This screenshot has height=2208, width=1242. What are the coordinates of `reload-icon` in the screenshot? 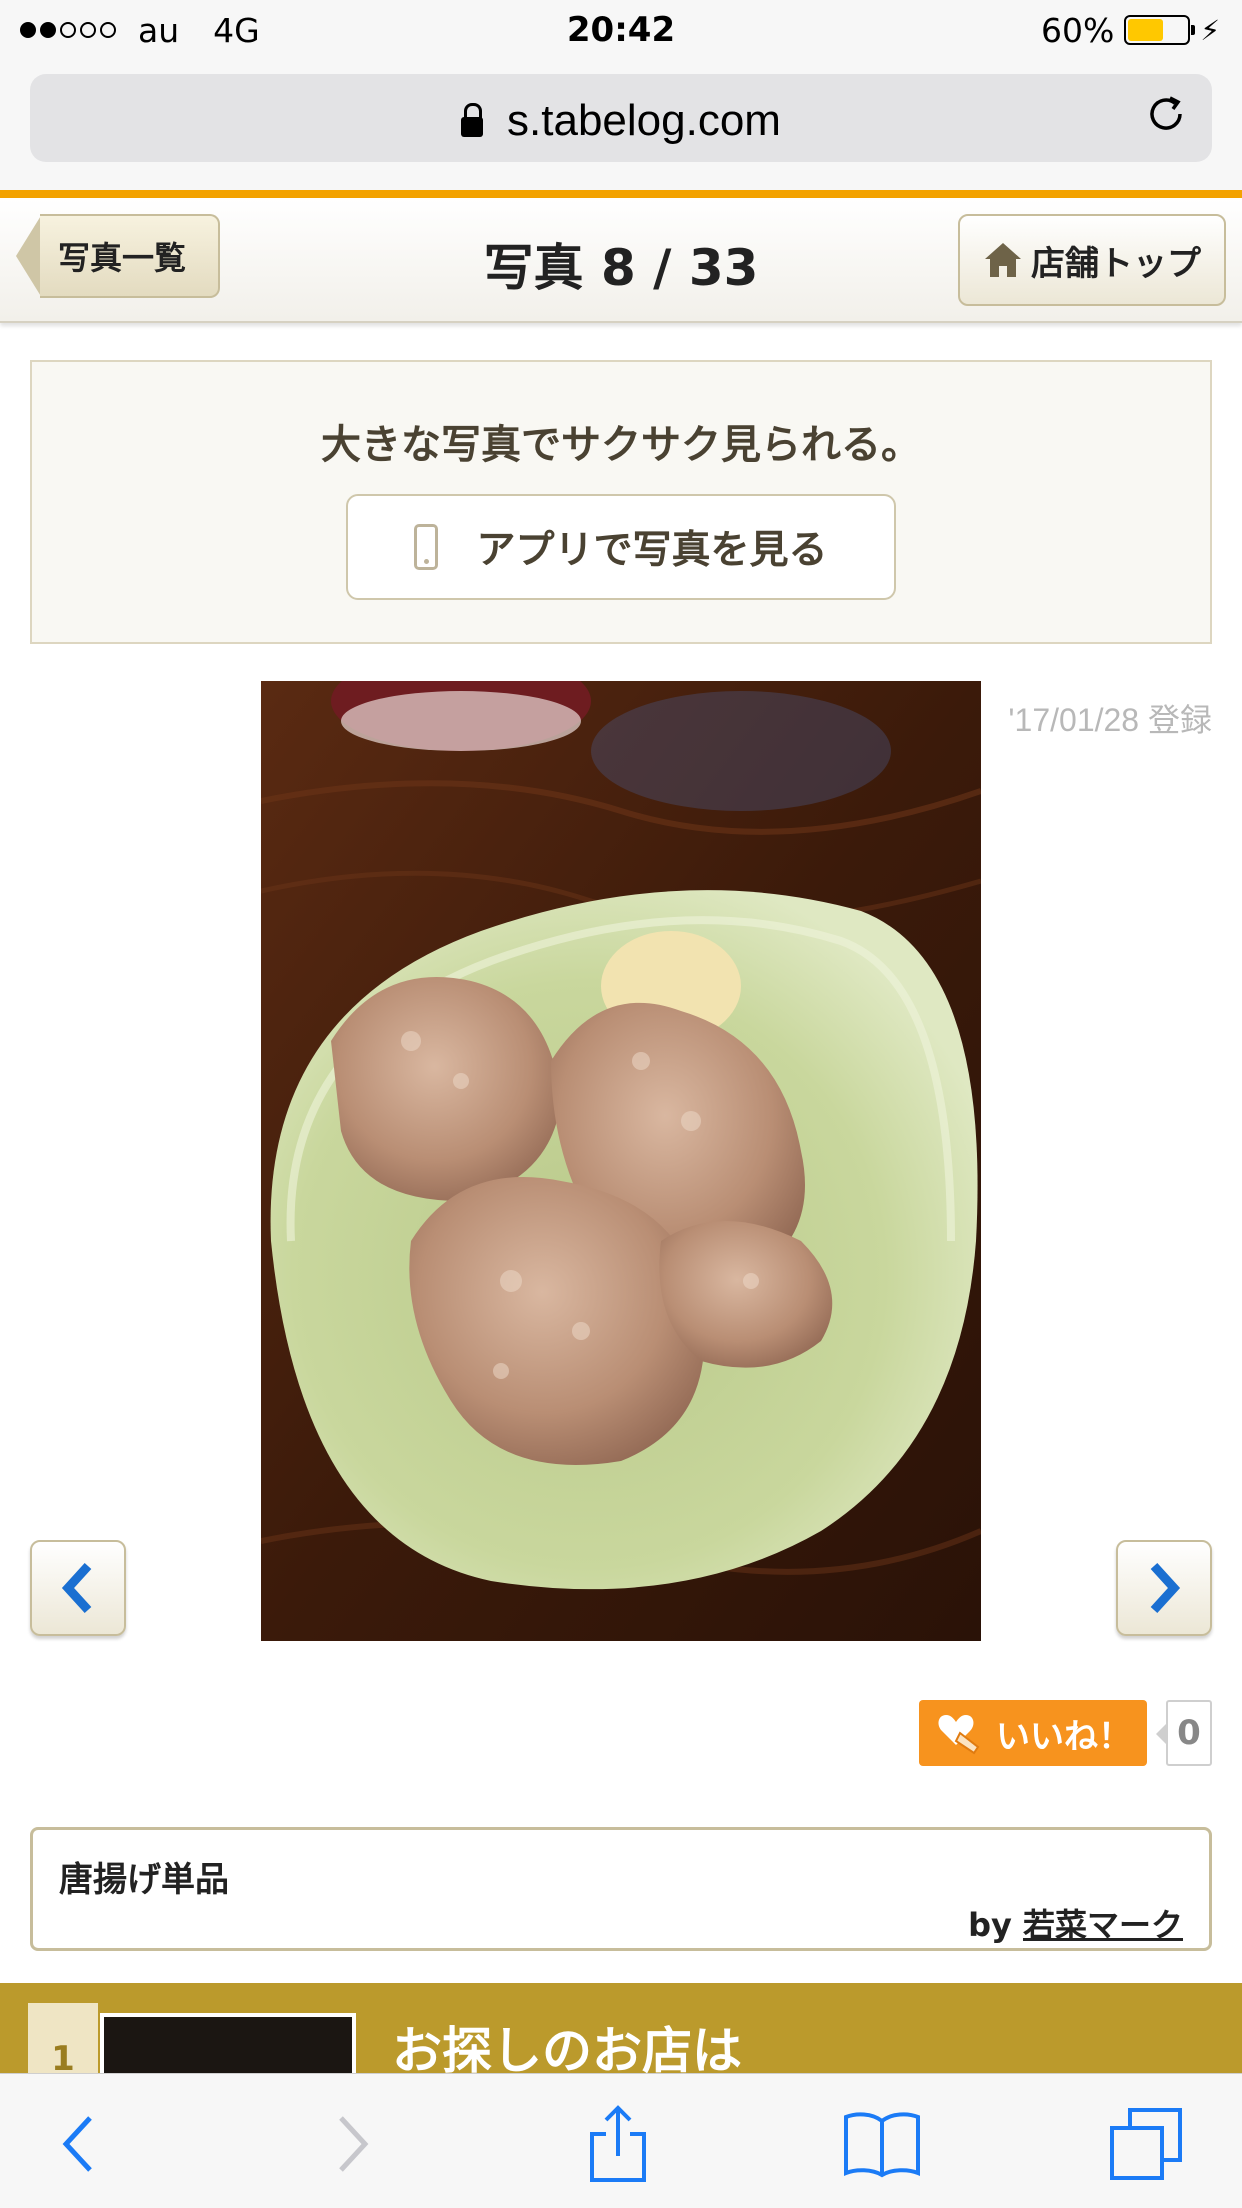 It's located at (1166, 116).